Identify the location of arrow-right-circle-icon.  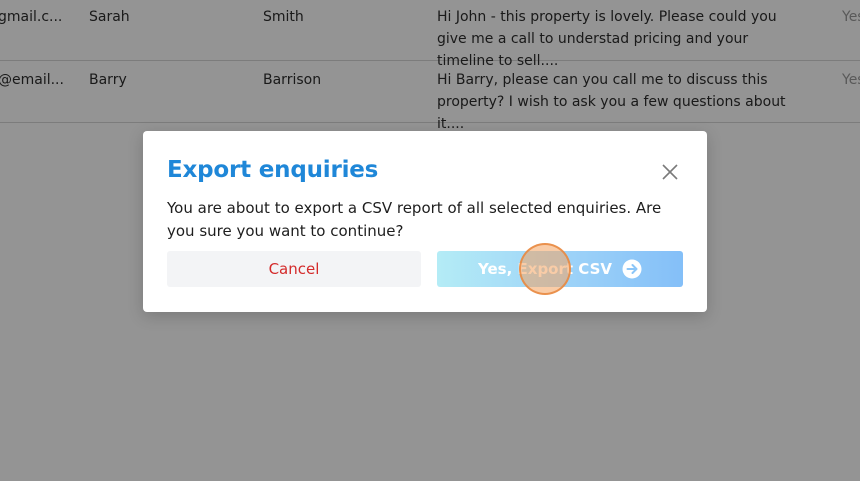
(632, 269).